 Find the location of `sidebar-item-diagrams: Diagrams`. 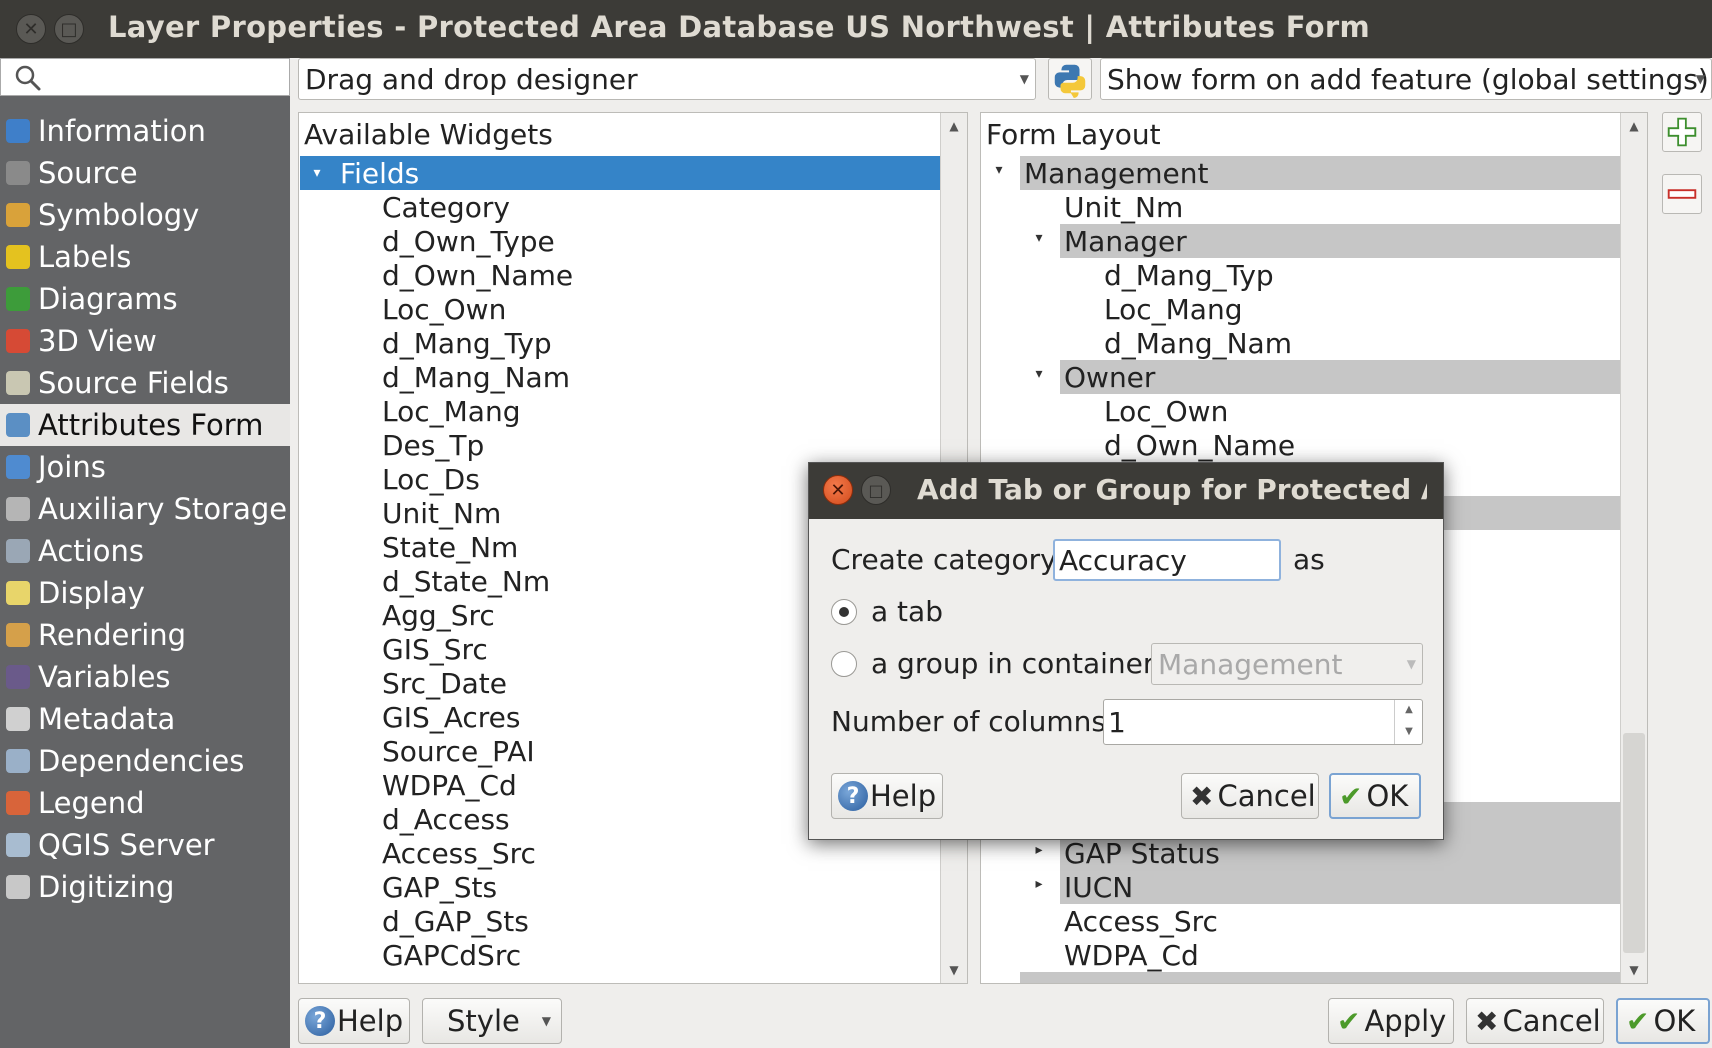

sidebar-item-diagrams: Diagrams is located at coordinates (145, 299).